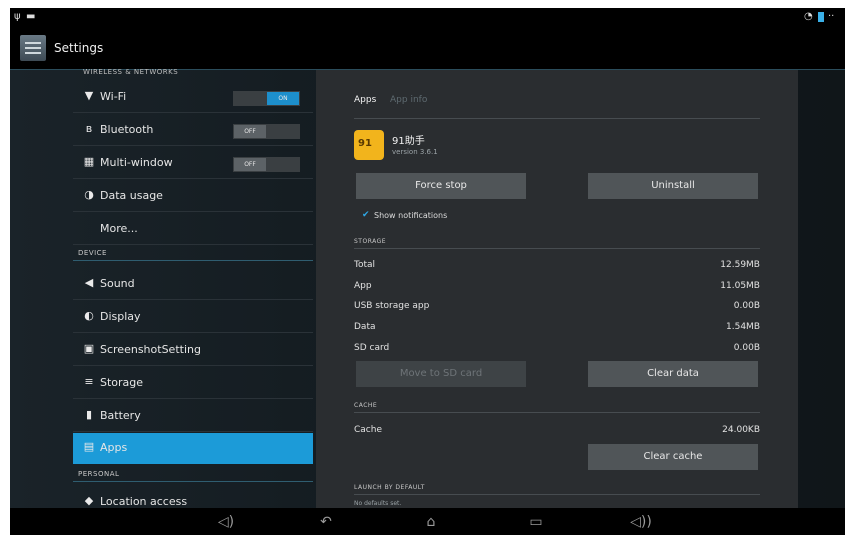 Image resolution: width=845 pixels, height=535 pixels. I want to click on sidebar-item-label: Battery, so click(120, 415).